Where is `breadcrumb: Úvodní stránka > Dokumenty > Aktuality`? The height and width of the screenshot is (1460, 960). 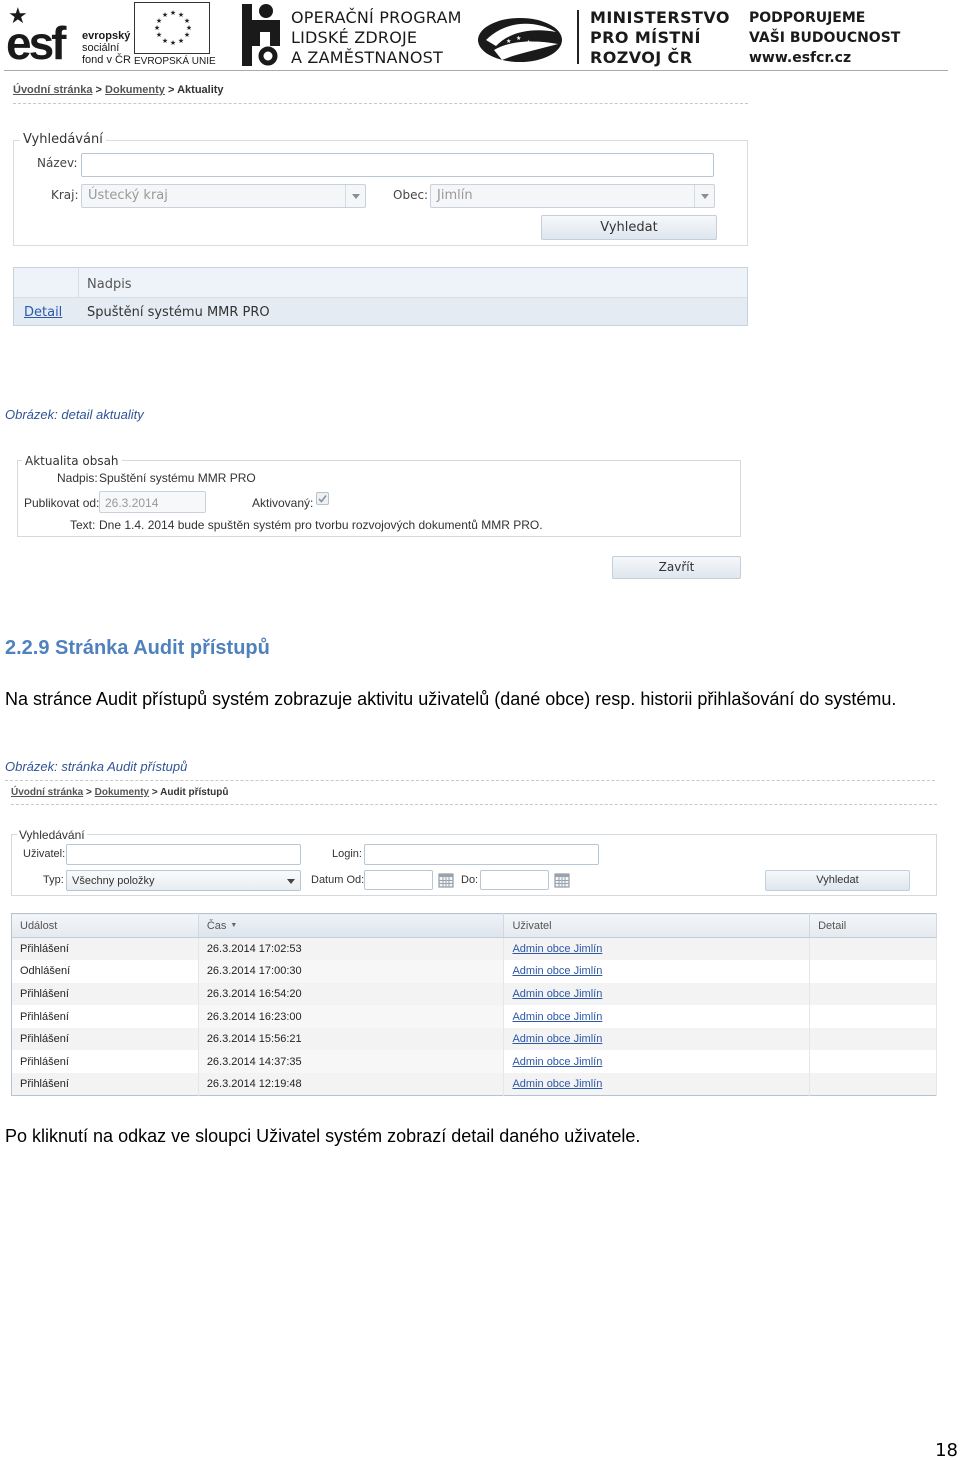 breadcrumb: Úvodní stránka > Dokumenty > Aktuality is located at coordinates (118, 90).